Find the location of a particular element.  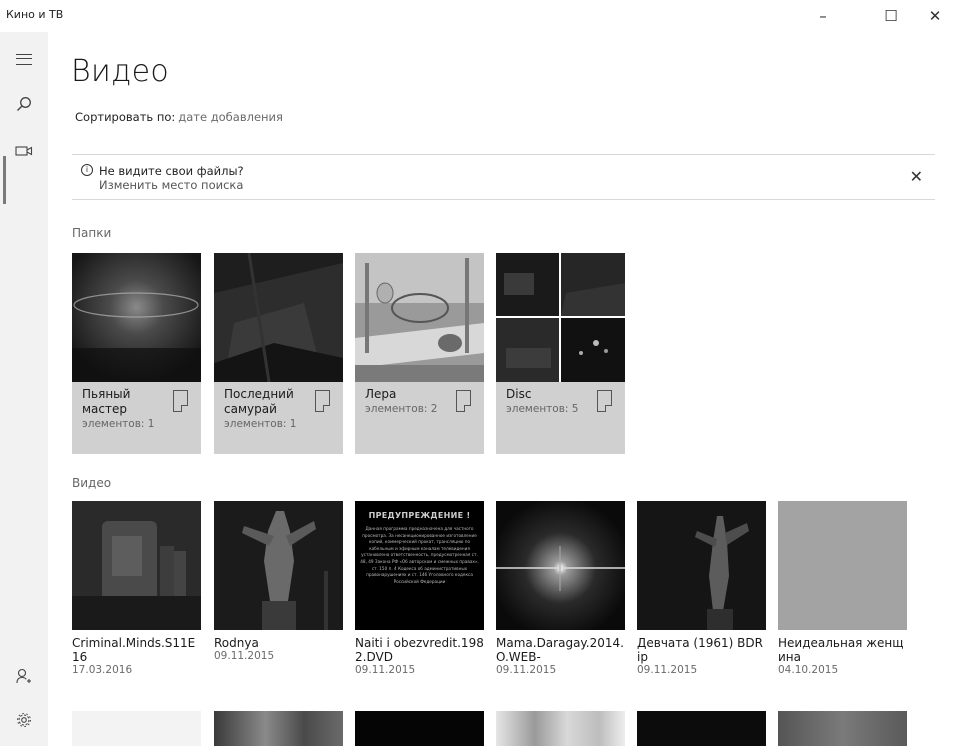

video-nav-button is located at coordinates (24, 151).